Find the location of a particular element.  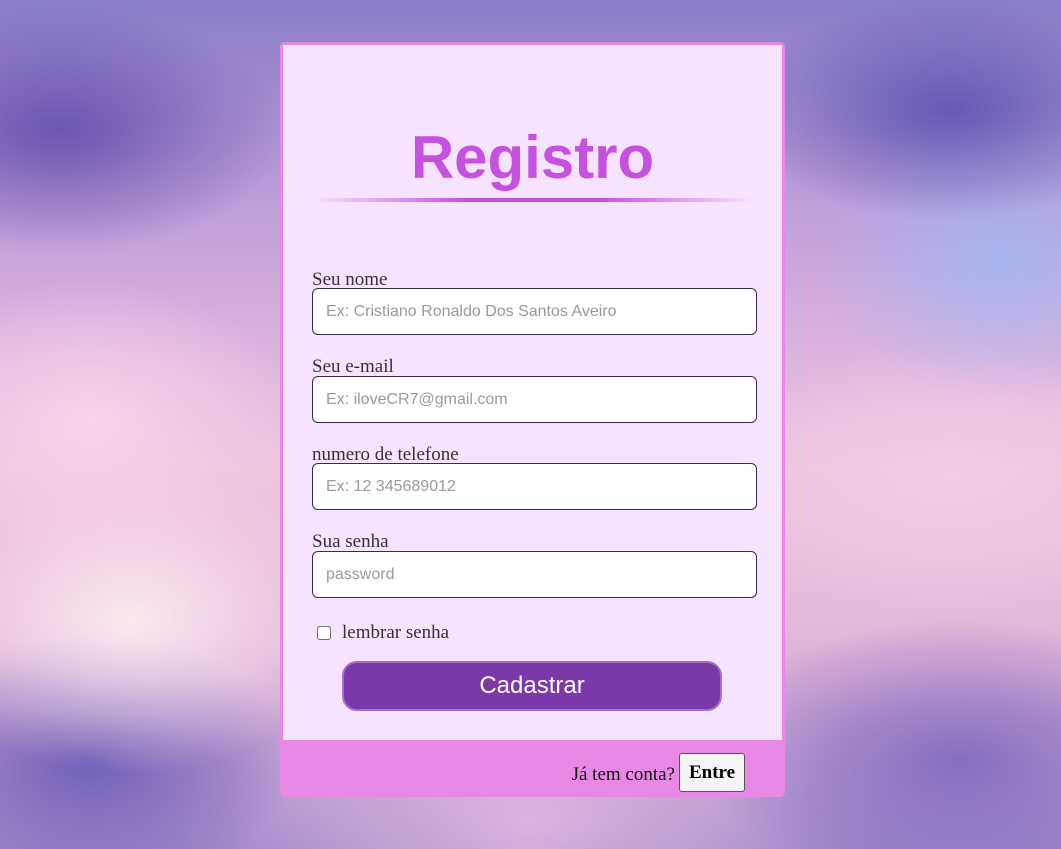

email-label: Seu e-mail is located at coordinates (353, 366).